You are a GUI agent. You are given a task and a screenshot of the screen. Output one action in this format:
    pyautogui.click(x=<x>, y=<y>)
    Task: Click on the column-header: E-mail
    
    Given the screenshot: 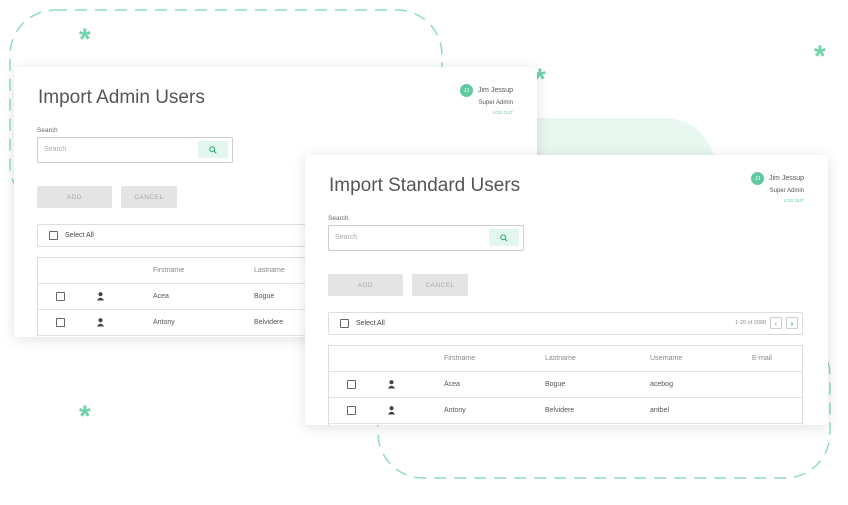 What is the action you would take?
    pyautogui.click(x=762, y=358)
    